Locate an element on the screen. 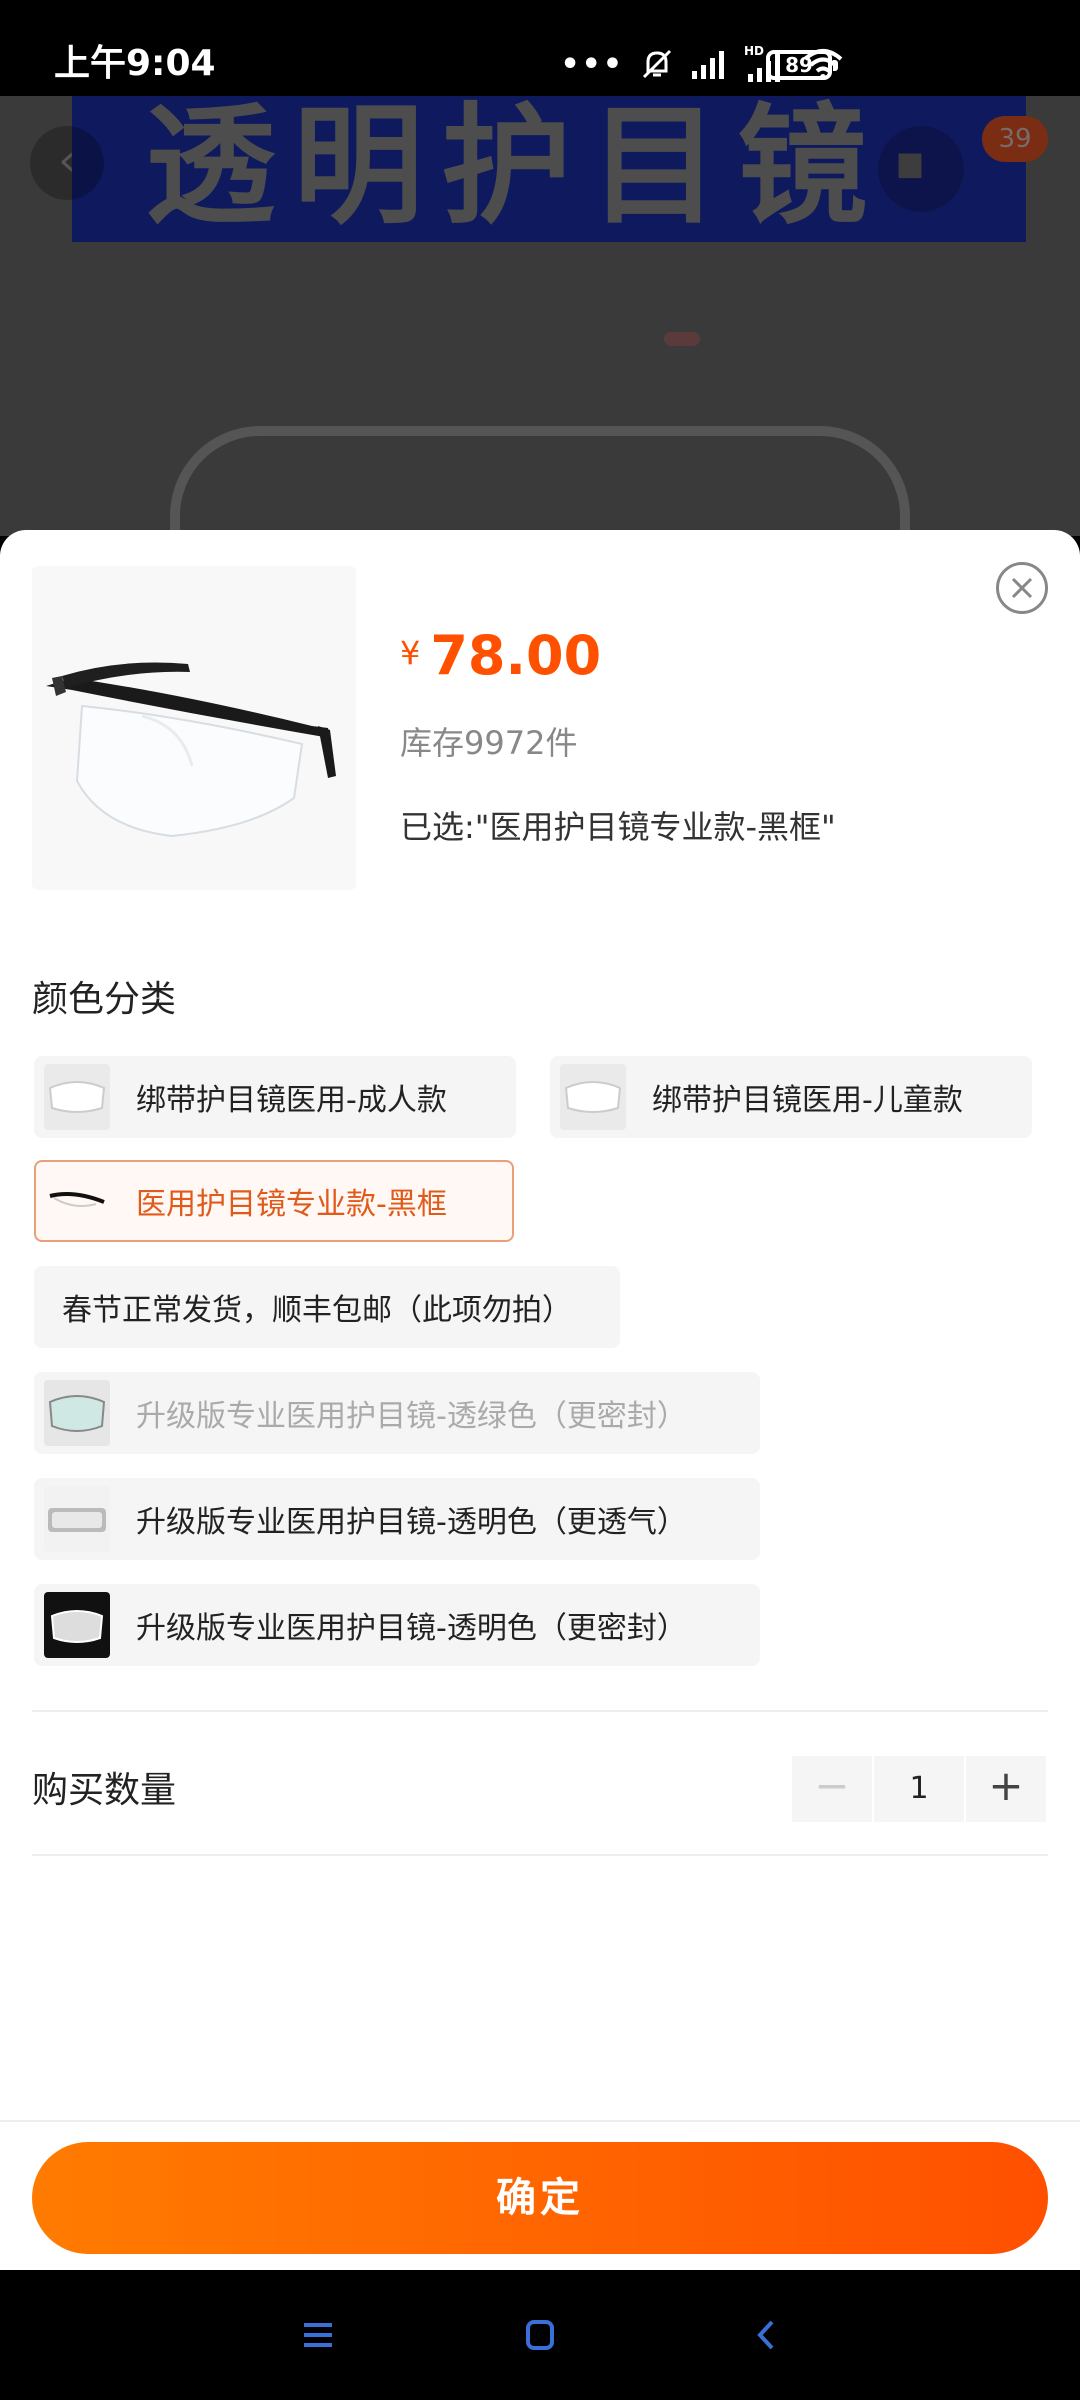 Image resolution: width=1080 pixels, height=2400 pixels. system-nav-bar is located at coordinates (540, 2335).